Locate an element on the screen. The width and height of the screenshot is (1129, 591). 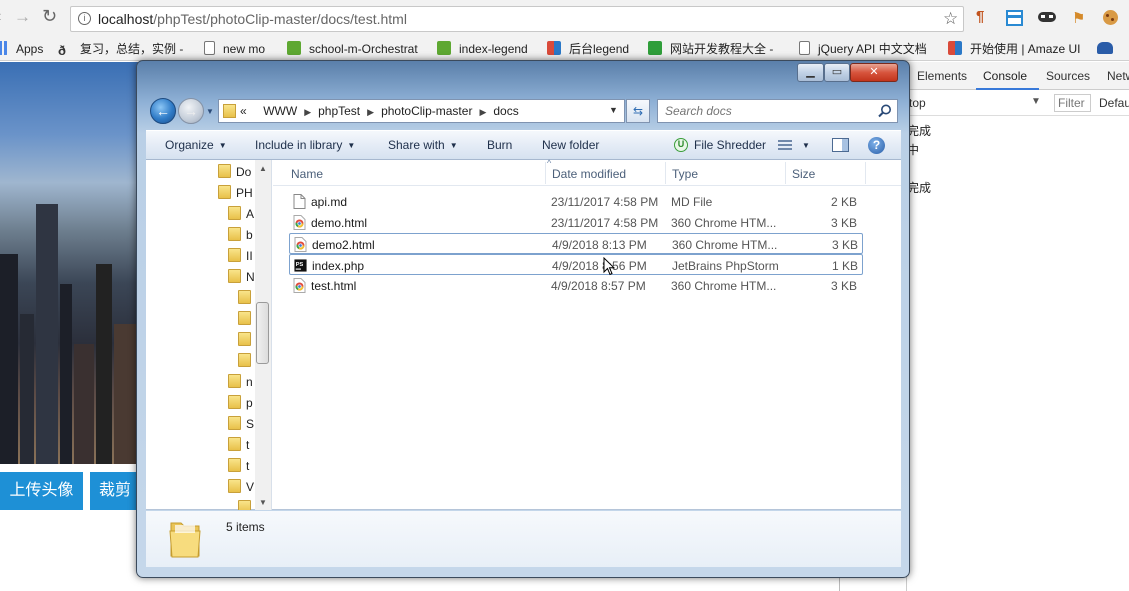
scroll-thumb is located at coordinates (262, 333).